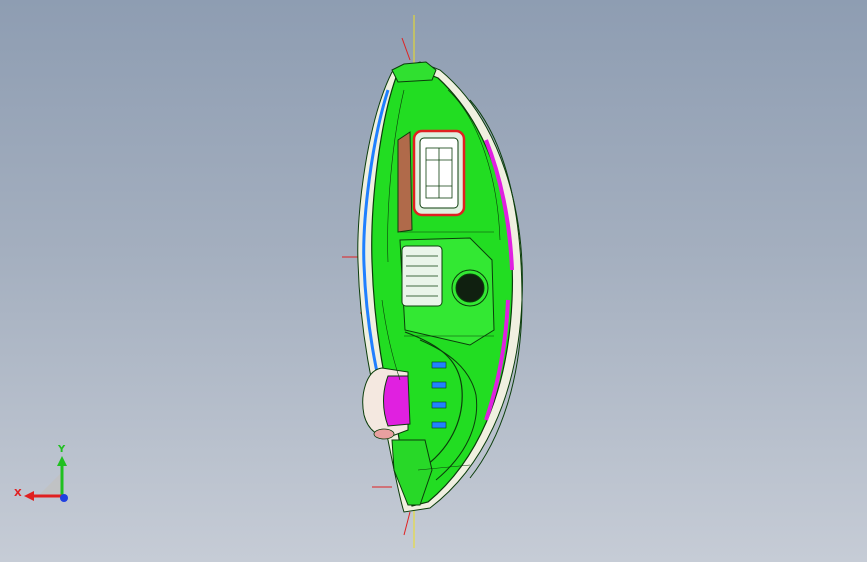  What do you see at coordinates (397, 401) in the screenshot?
I see `left-pod` at bounding box center [397, 401].